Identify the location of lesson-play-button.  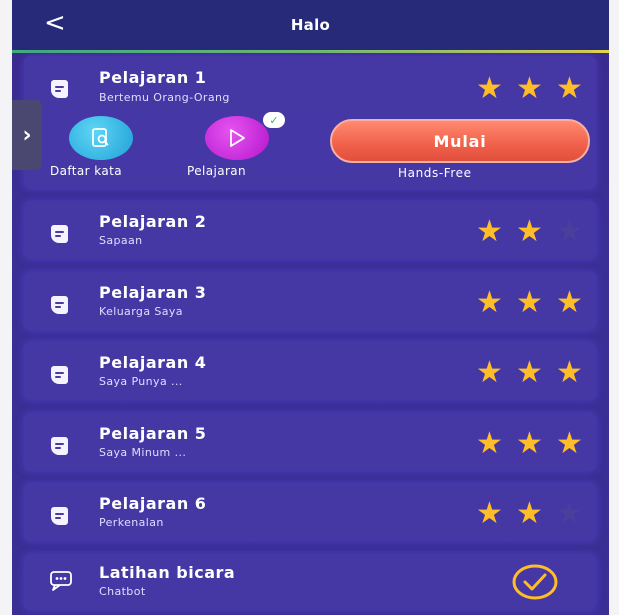
(237, 138).